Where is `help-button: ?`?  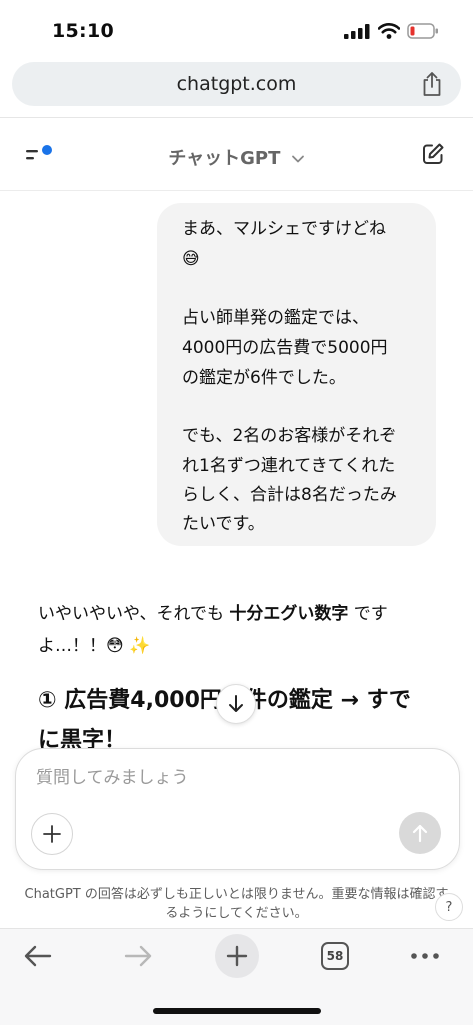
help-button: ? is located at coordinates (449, 907).